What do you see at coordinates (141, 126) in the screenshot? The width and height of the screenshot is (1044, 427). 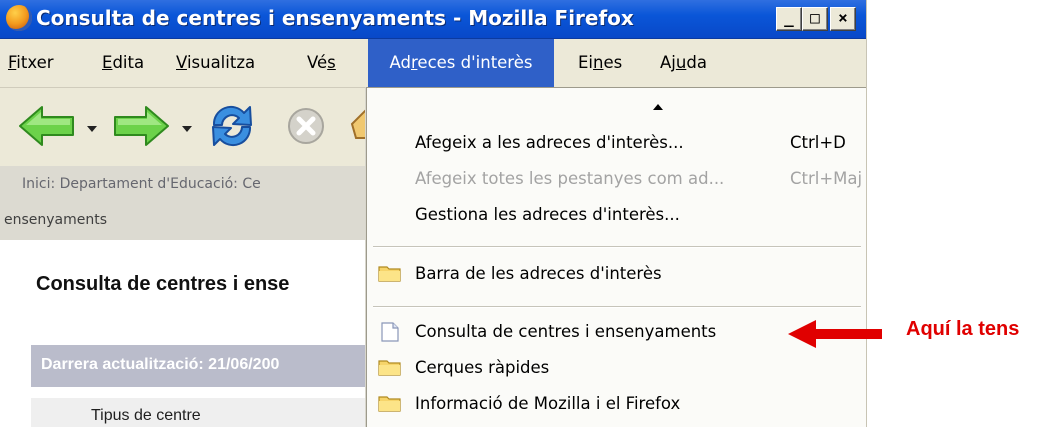 I see `forward-arrow-icon` at bounding box center [141, 126].